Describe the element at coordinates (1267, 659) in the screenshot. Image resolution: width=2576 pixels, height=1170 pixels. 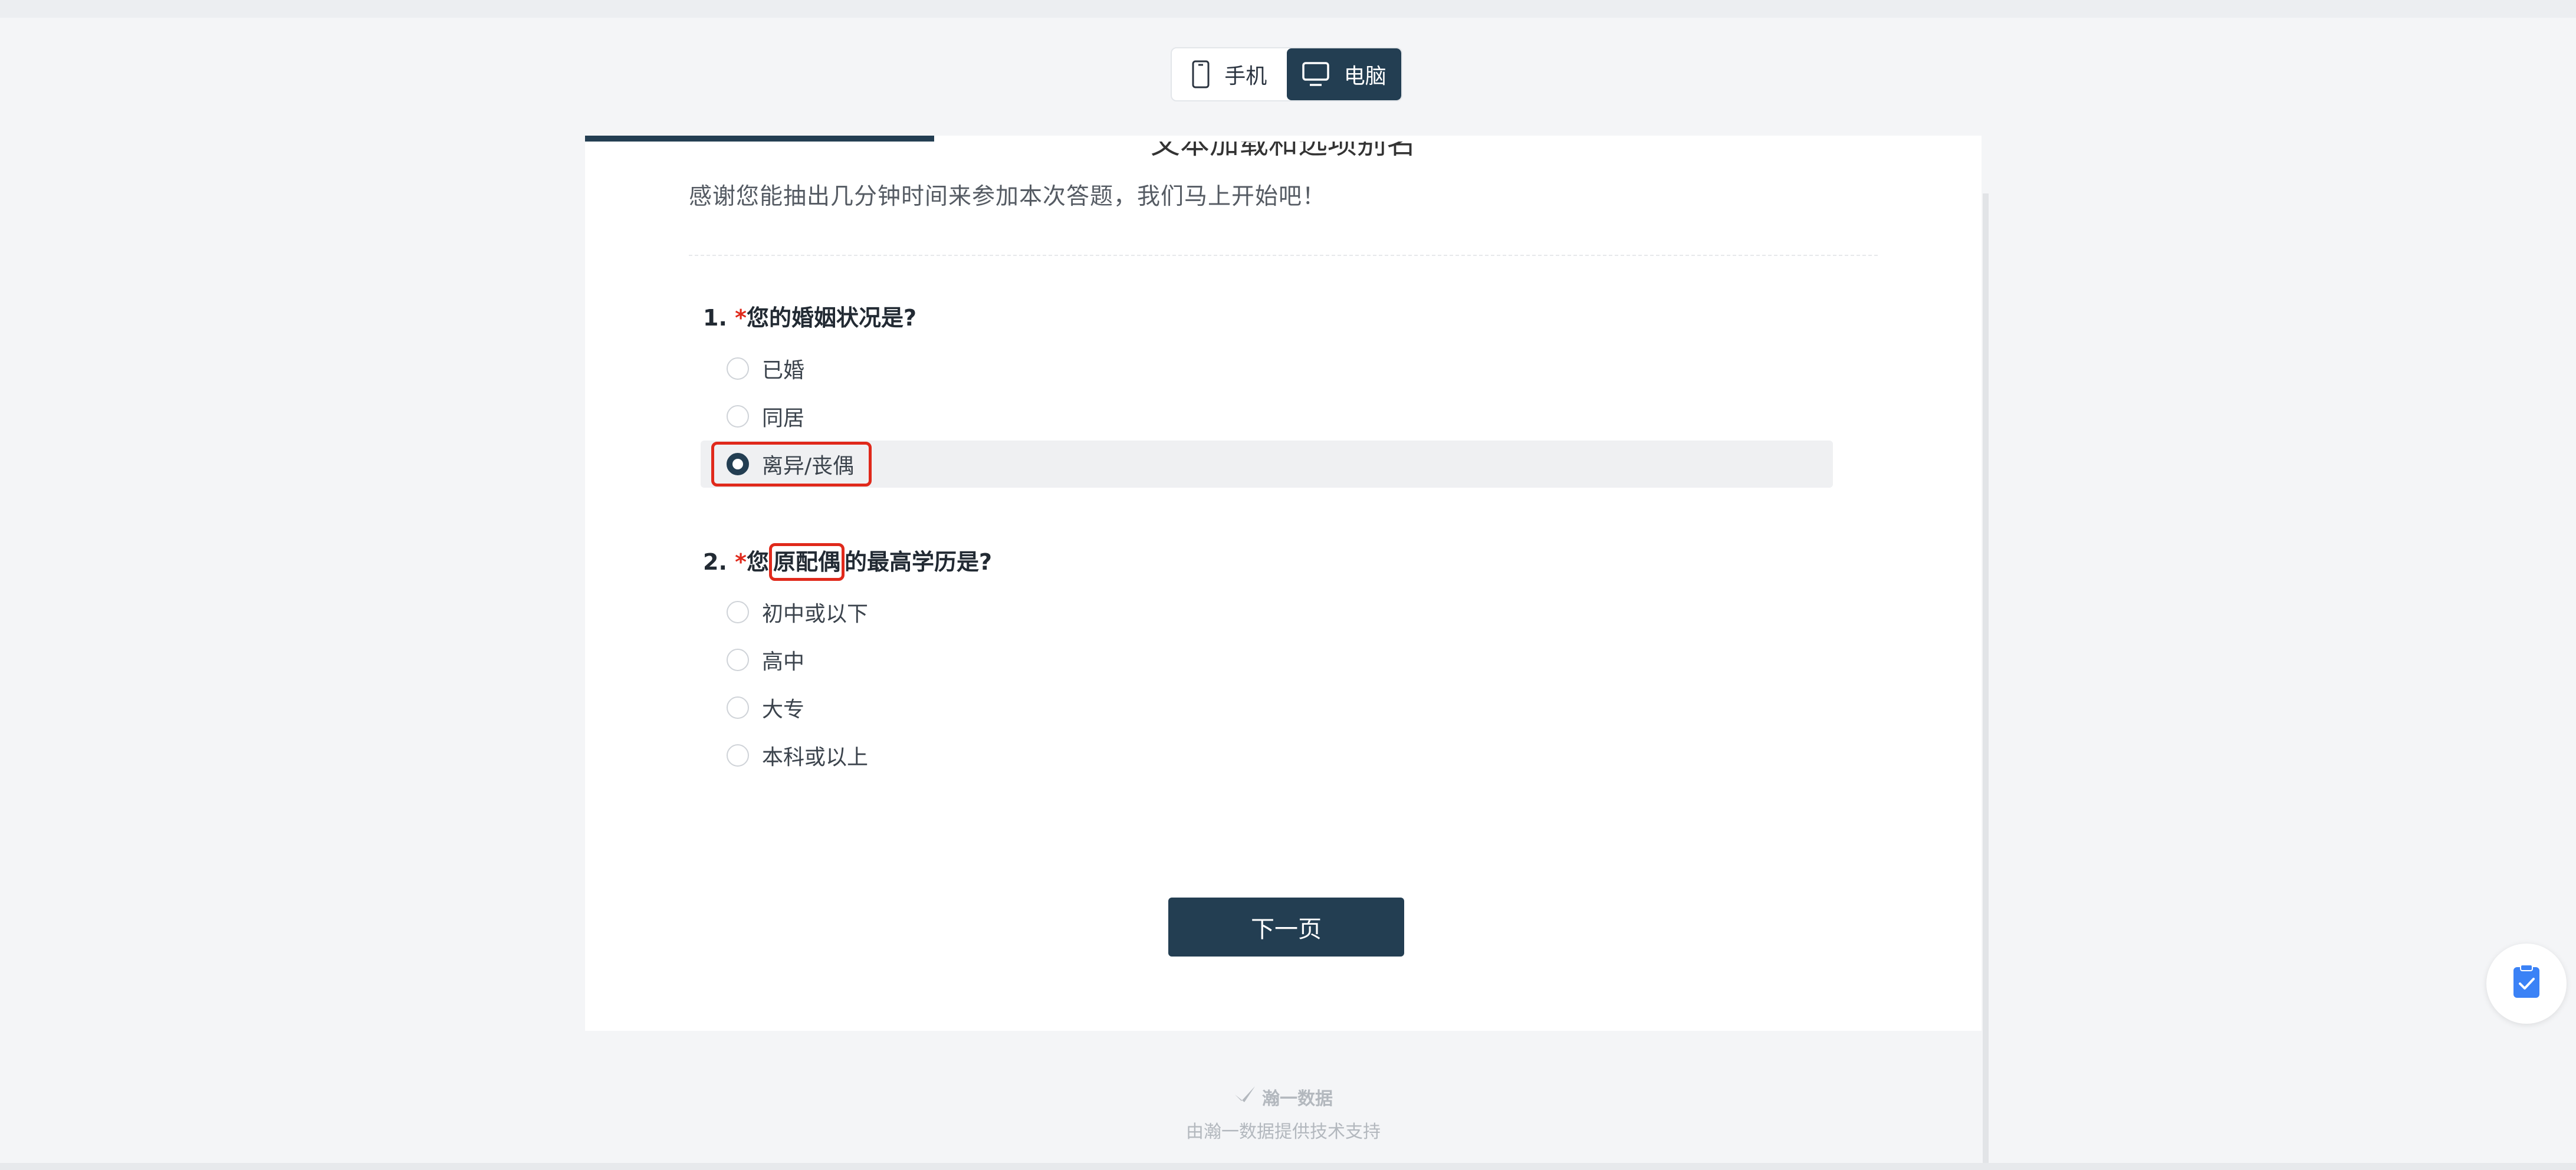
I see `q2-option-high-school: 高中` at that location.